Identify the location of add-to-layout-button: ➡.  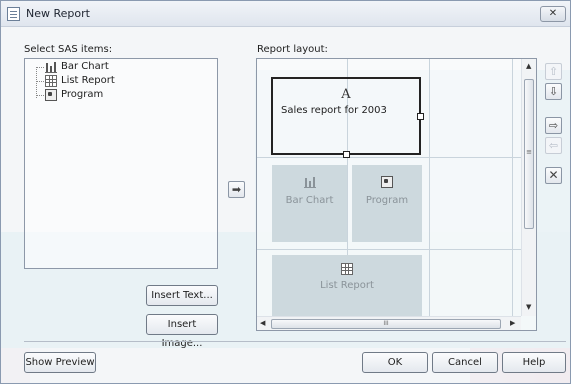
(236, 189).